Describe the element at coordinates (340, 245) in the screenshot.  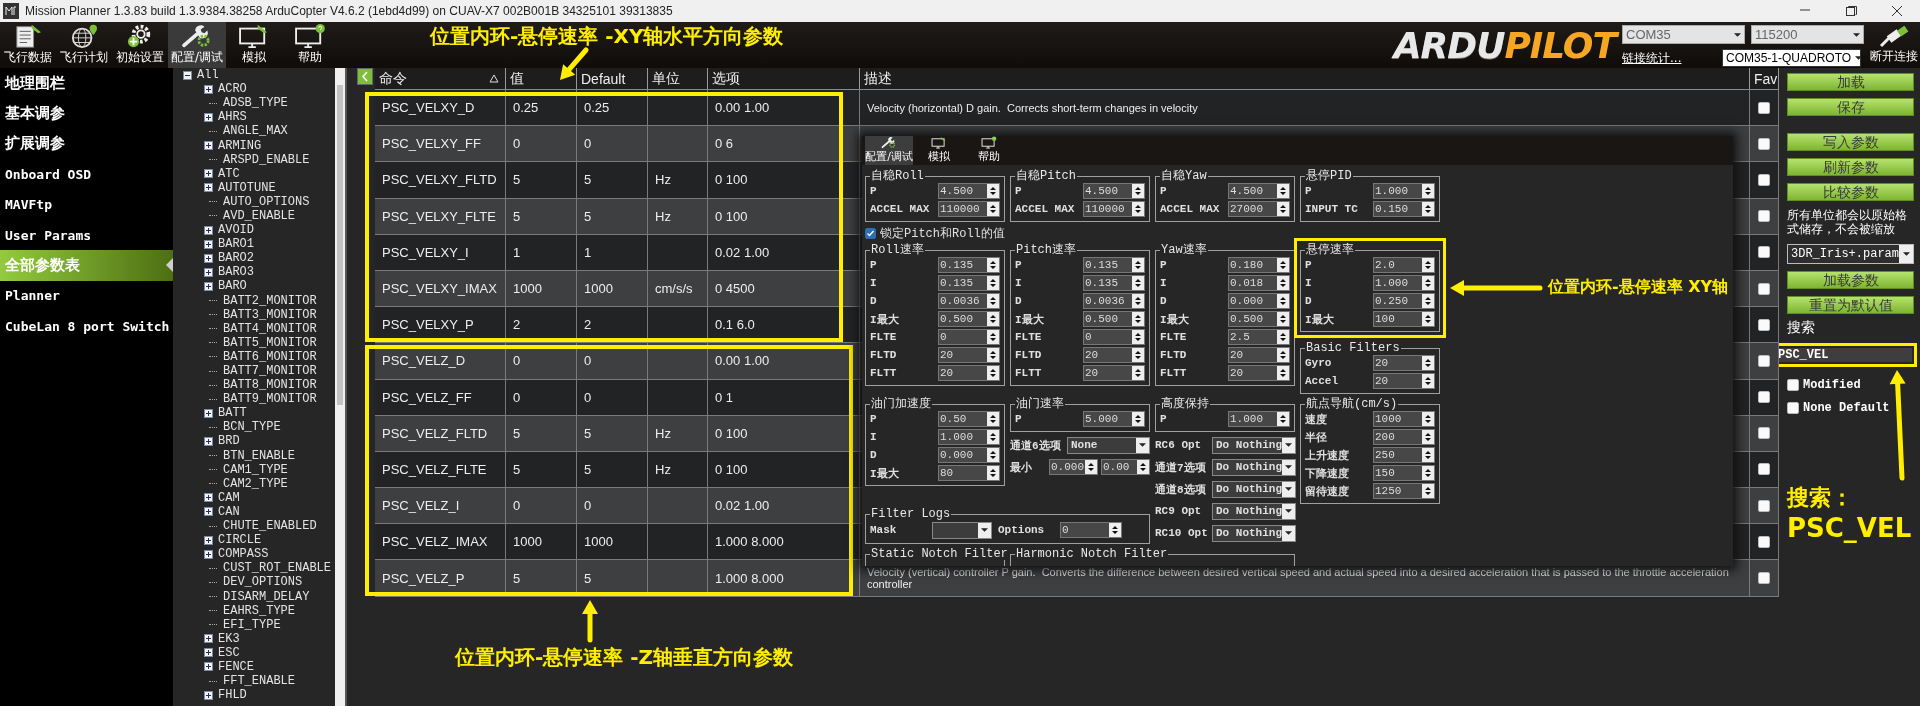
I see `scrollbar-thumb` at that location.